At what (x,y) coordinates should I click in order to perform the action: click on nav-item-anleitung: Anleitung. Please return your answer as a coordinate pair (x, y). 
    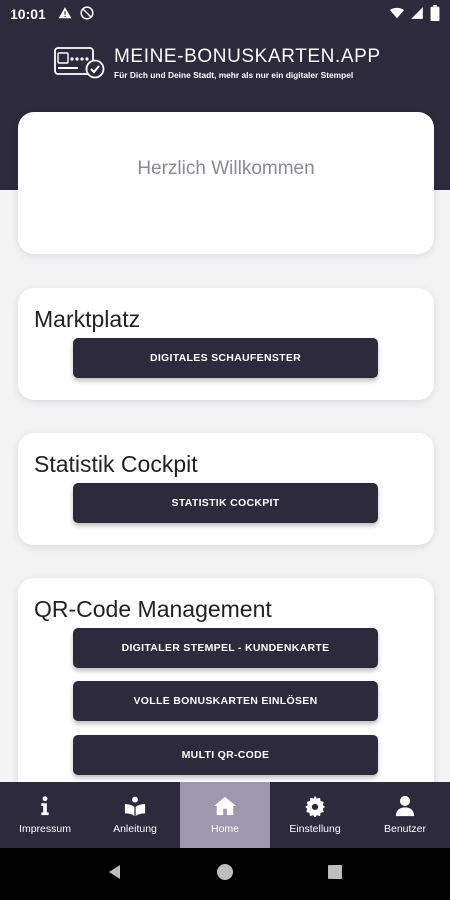
    Looking at the image, I should click on (135, 815).